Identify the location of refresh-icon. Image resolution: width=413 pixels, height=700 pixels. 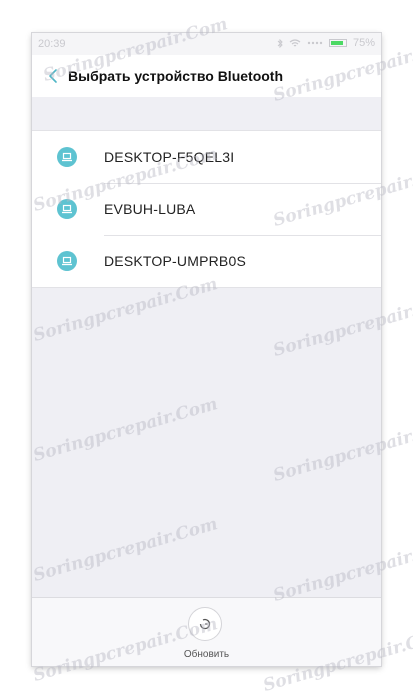
(205, 624).